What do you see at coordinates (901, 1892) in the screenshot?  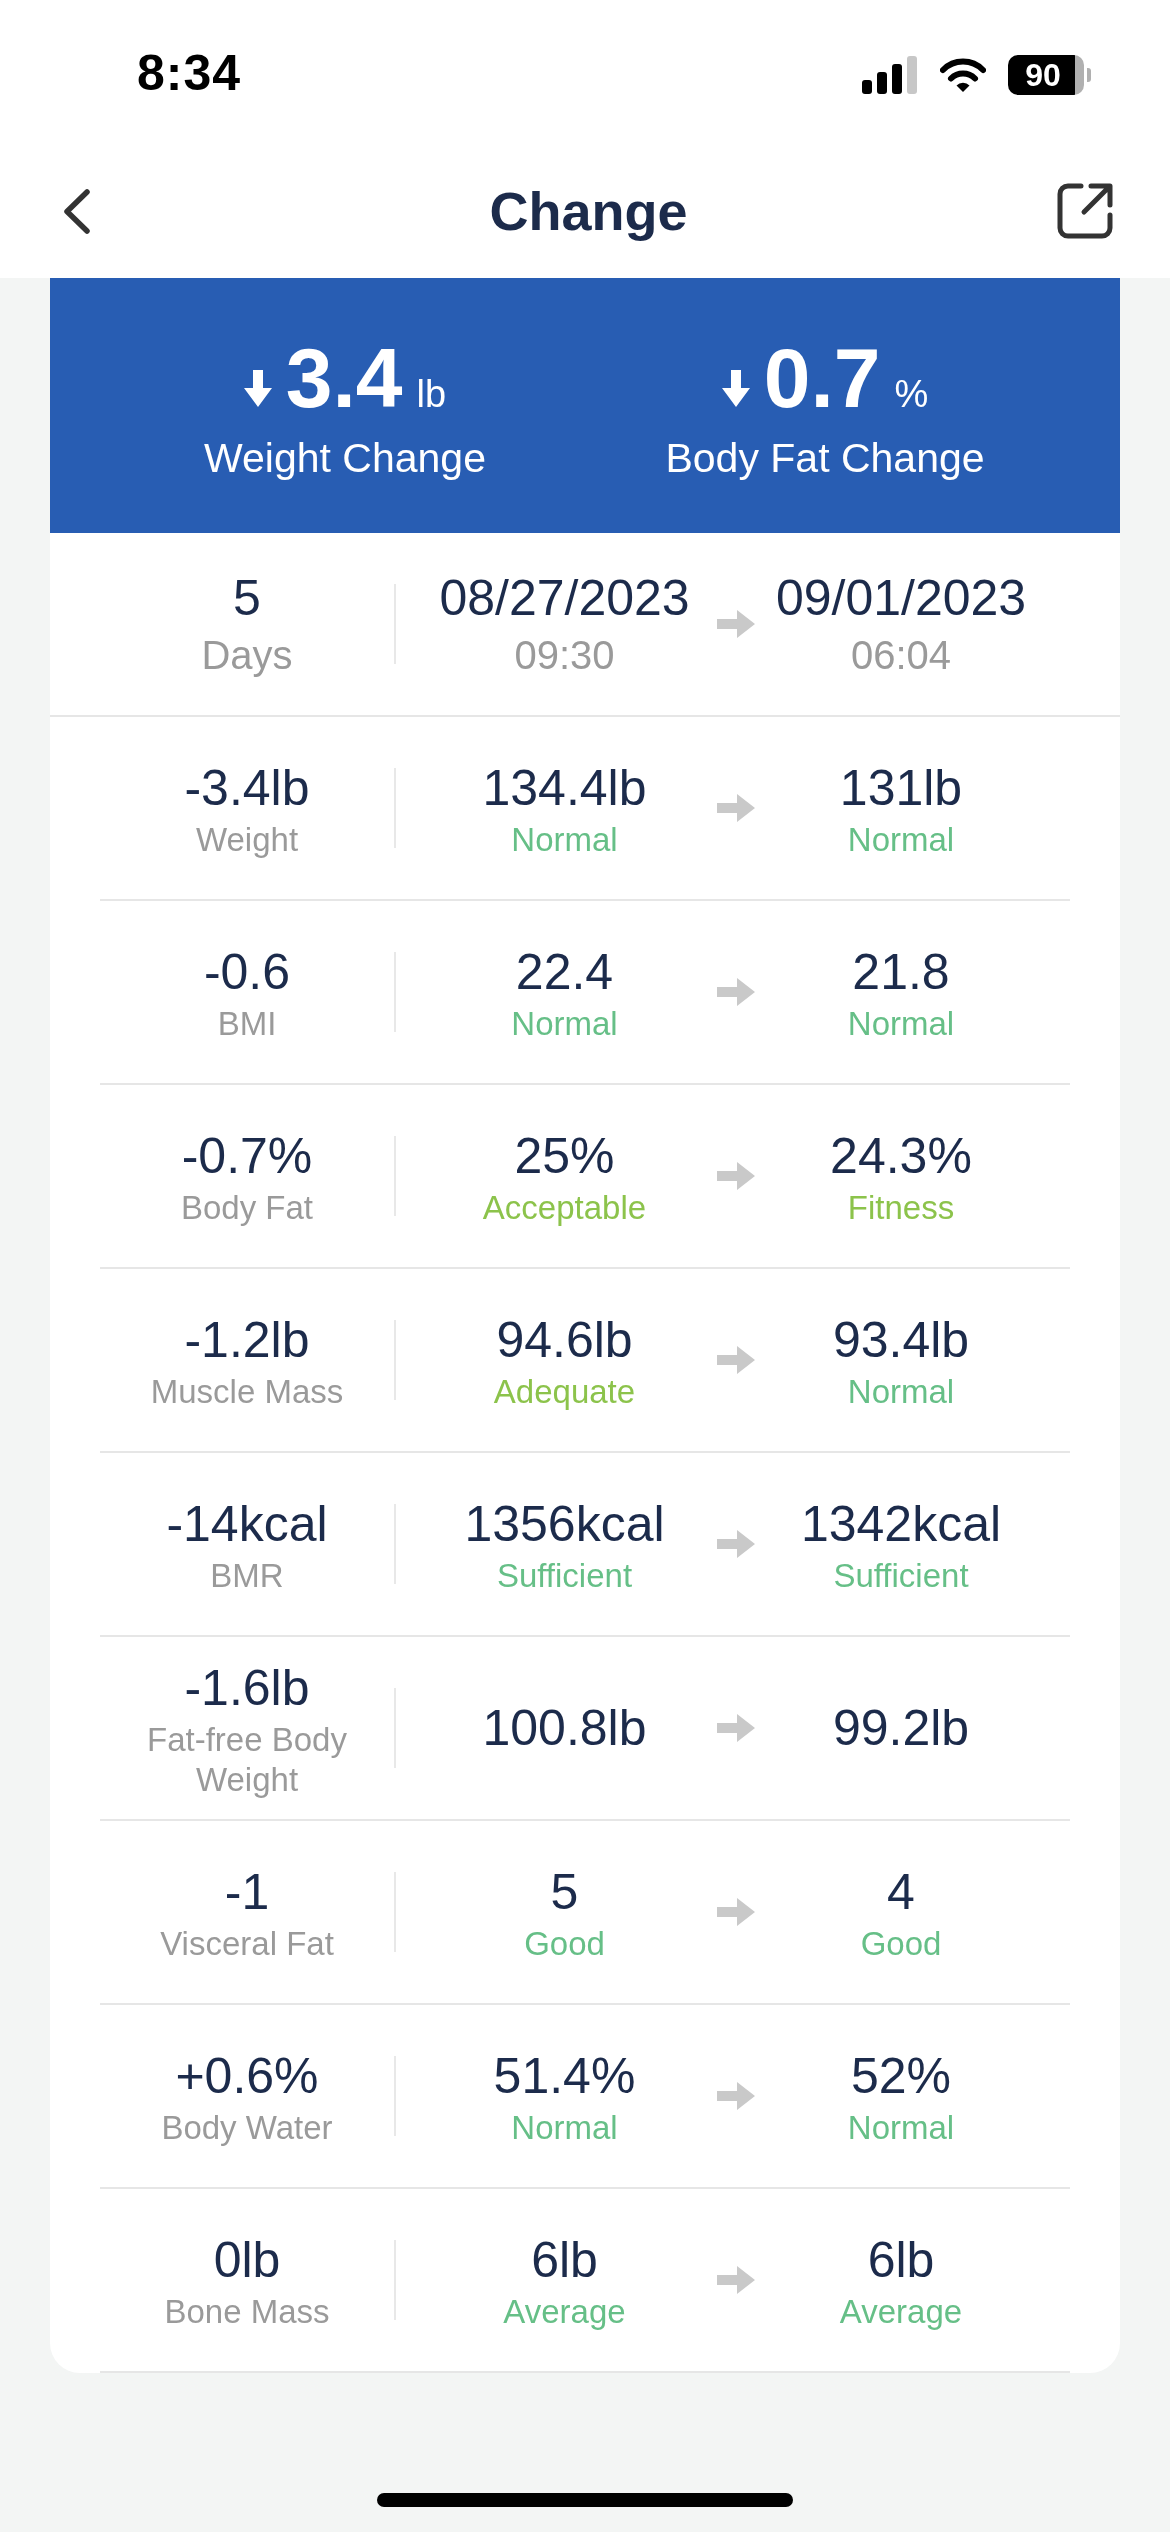 I see `after-value: 4` at bounding box center [901, 1892].